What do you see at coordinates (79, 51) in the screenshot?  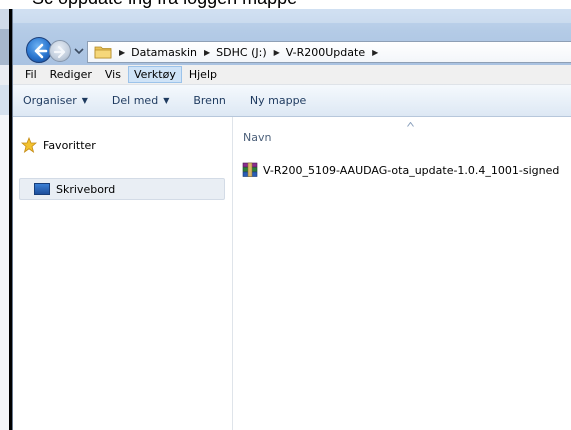 I see `recent-pages-dropdown-icon` at bounding box center [79, 51].